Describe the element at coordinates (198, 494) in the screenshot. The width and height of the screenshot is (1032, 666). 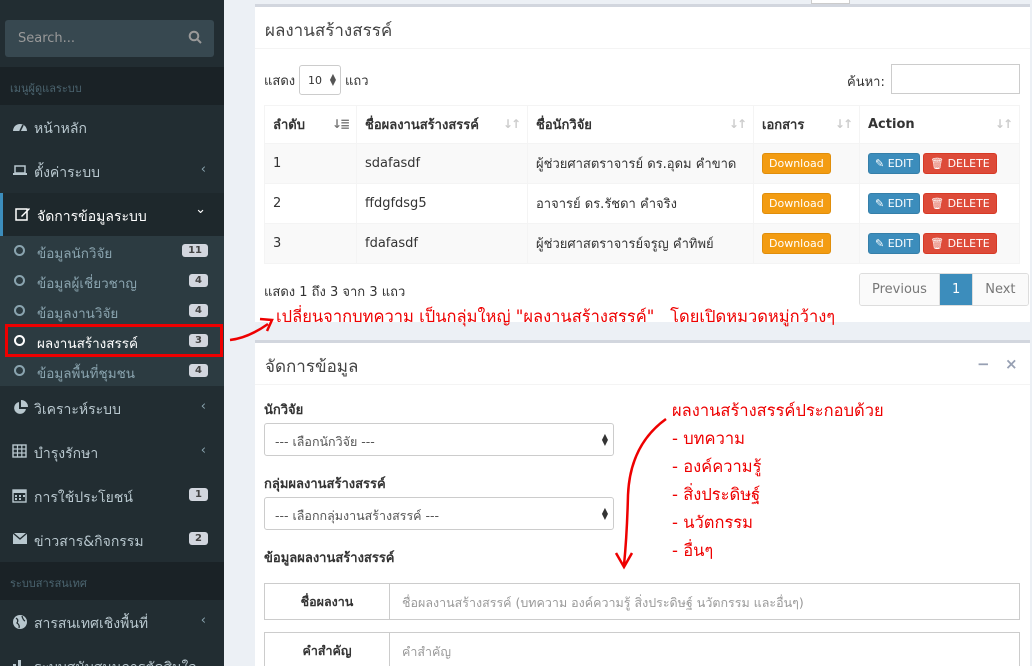
I see `count-badge: 1` at that location.